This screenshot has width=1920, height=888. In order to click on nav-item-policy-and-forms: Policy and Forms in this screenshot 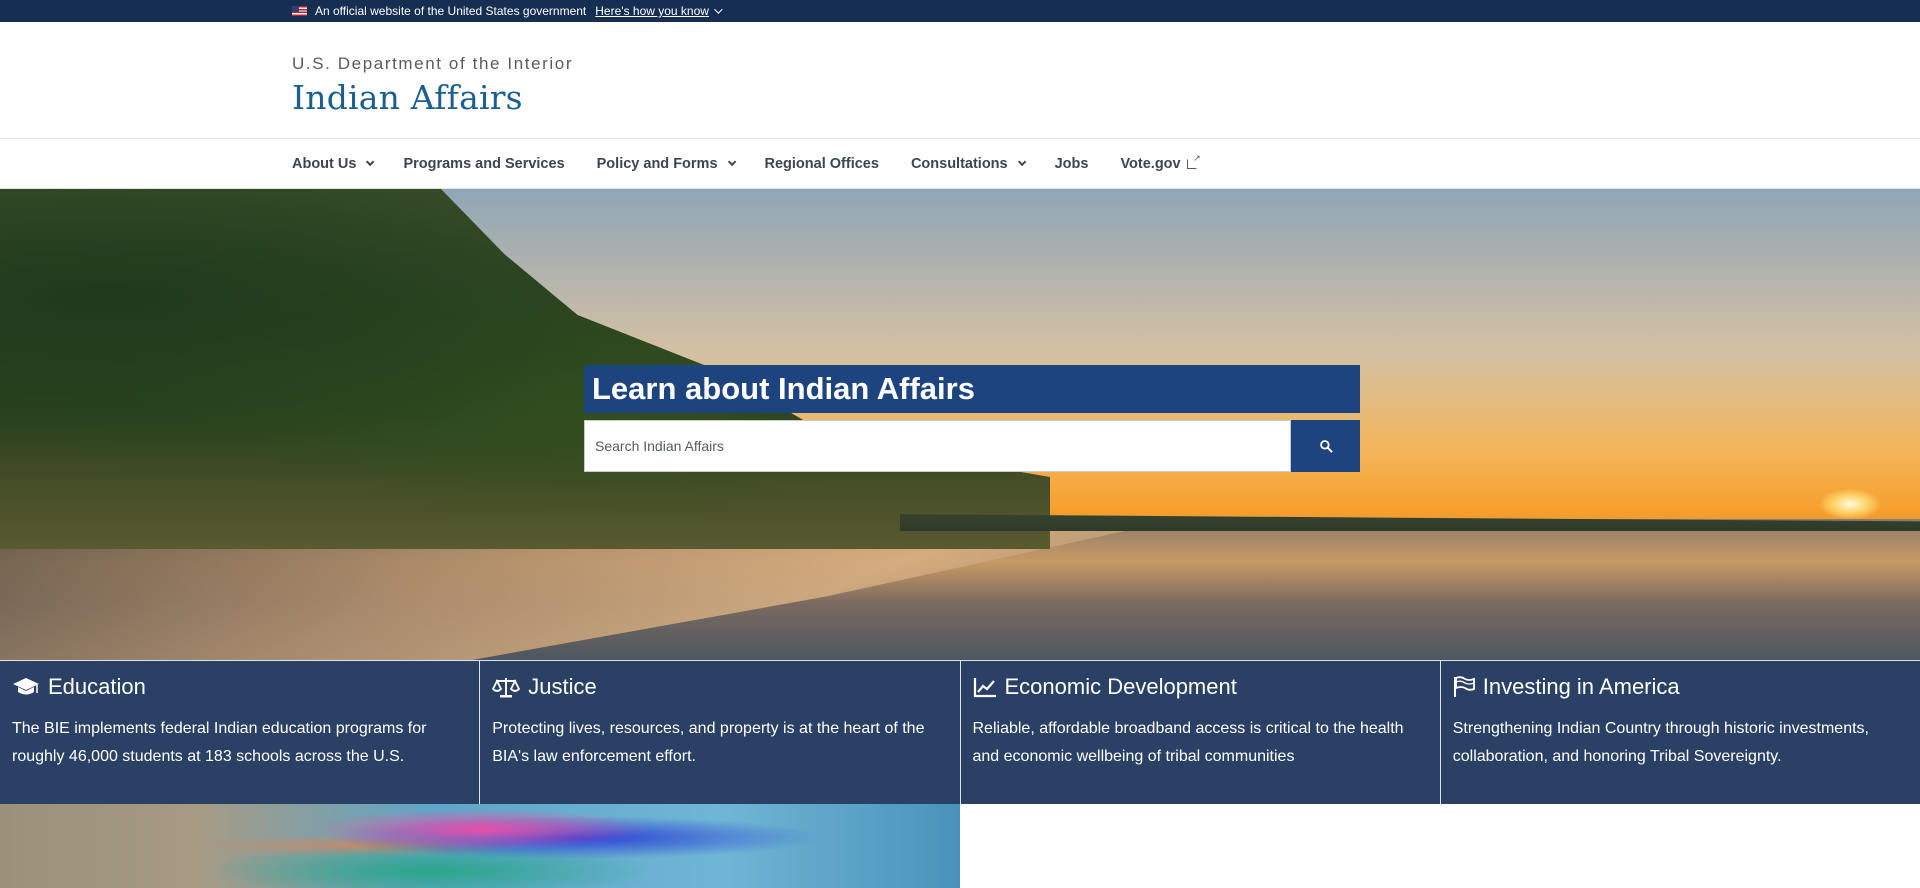, I will do `click(666, 163)`.